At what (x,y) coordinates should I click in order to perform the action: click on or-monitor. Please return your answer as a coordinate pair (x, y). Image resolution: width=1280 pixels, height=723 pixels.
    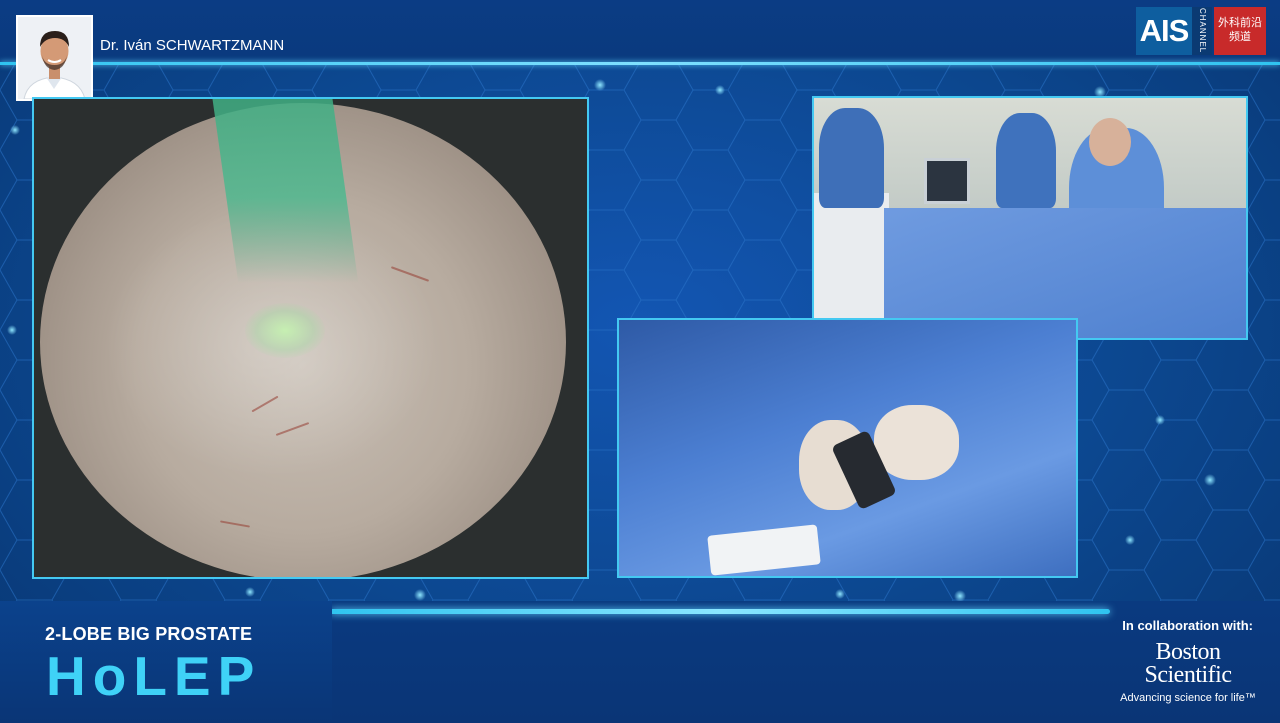
    Looking at the image, I should click on (947, 181).